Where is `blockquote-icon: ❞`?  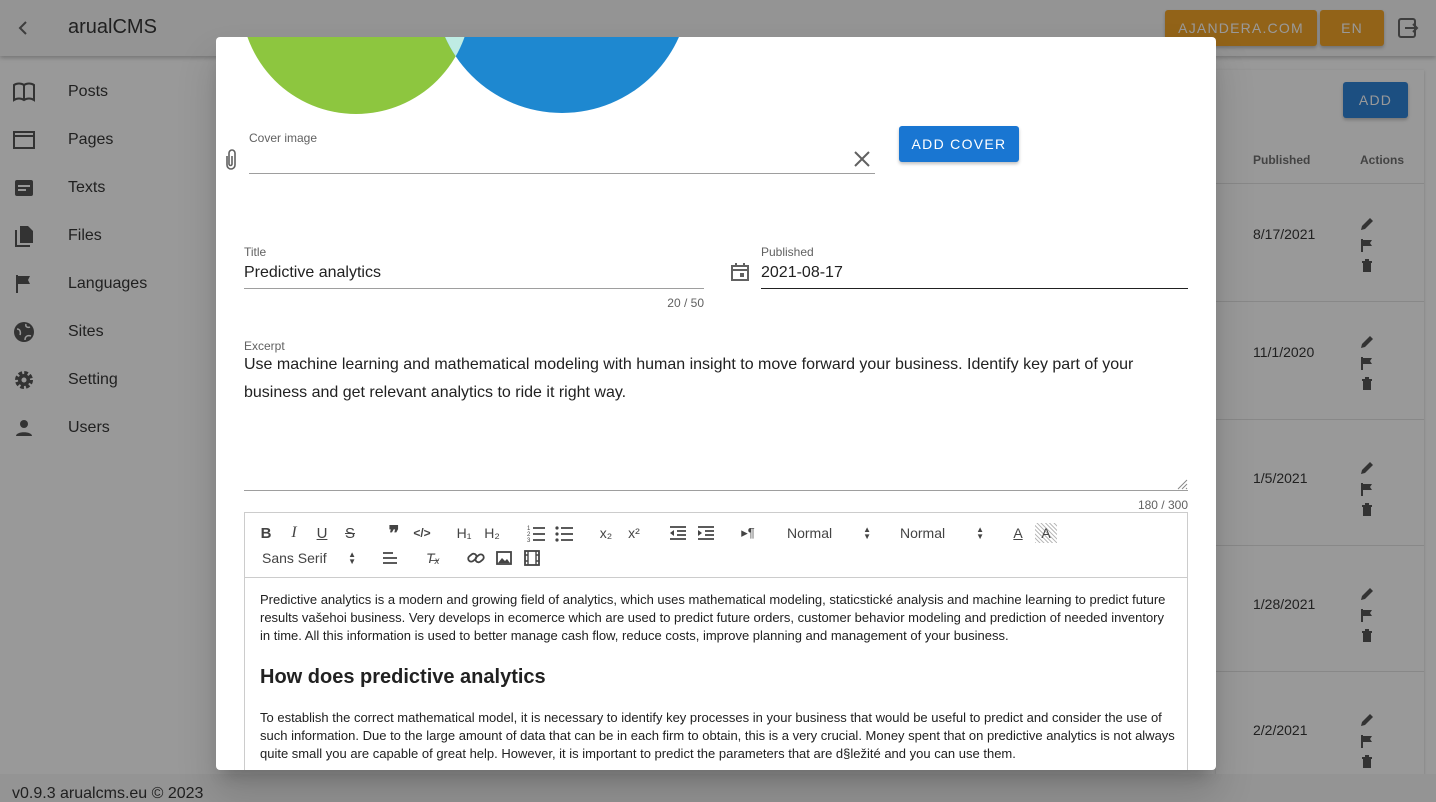 blockquote-icon: ❞ is located at coordinates (394, 534).